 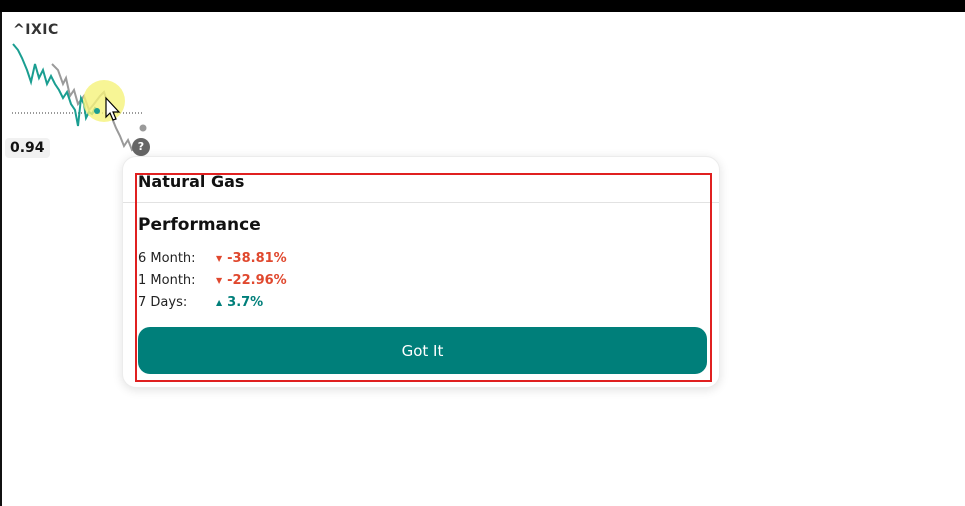 I want to click on card-divider, so click(x=421, y=202).